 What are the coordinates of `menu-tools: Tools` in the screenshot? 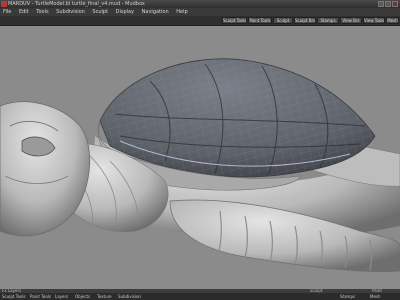 It's located at (42, 12).